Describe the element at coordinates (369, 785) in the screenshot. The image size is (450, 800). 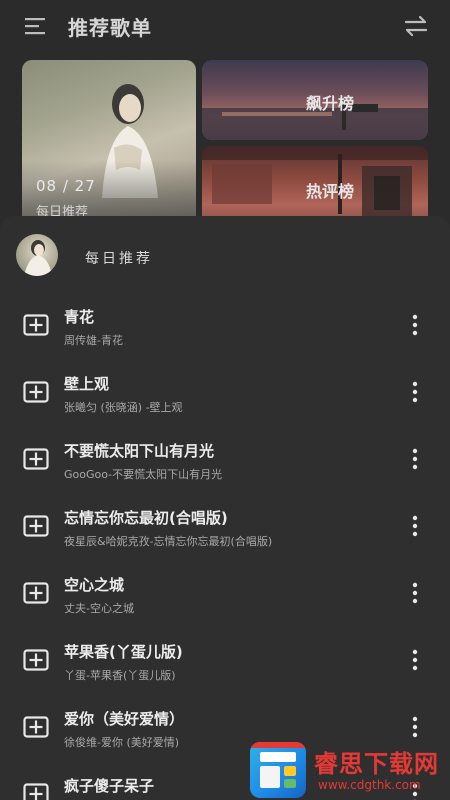
I see `watermark-url: www.cdgthk.com` at that location.